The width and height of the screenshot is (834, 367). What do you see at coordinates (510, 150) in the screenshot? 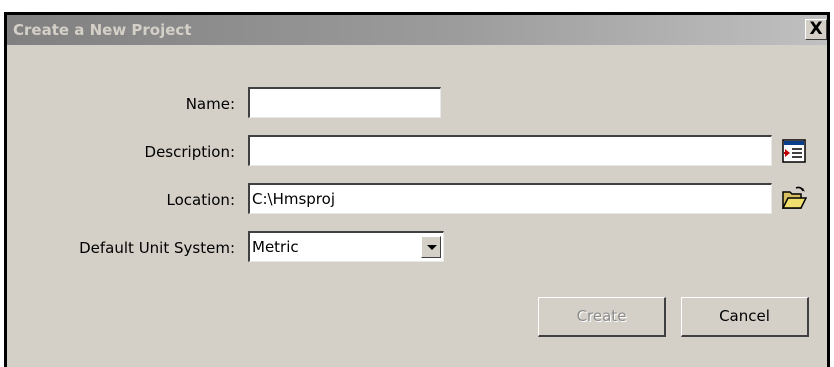
I see `description-field` at bounding box center [510, 150].